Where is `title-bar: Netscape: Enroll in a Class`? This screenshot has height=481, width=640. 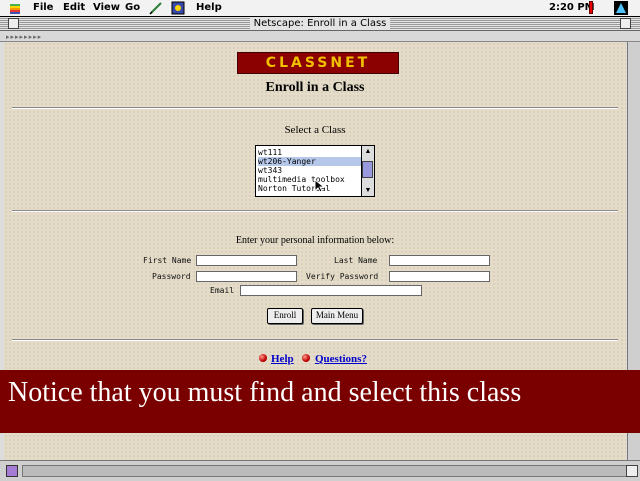 title-bar: Netscape: Enroll in a Class is located at coordinates (320, 24).